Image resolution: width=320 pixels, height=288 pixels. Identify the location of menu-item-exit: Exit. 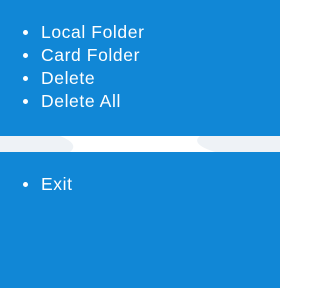
(140, 184).